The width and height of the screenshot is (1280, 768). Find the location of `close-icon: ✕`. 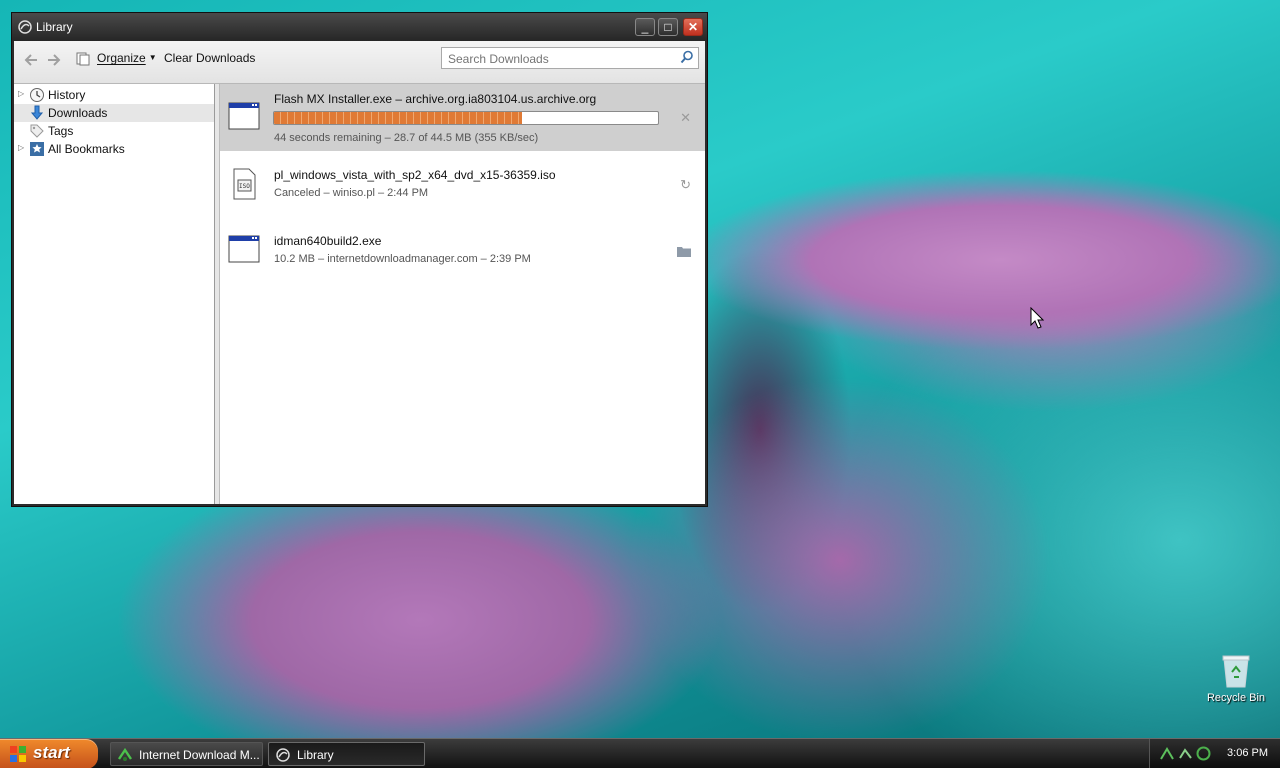

close-icon: ✕ is located at coordinates (693, 27).